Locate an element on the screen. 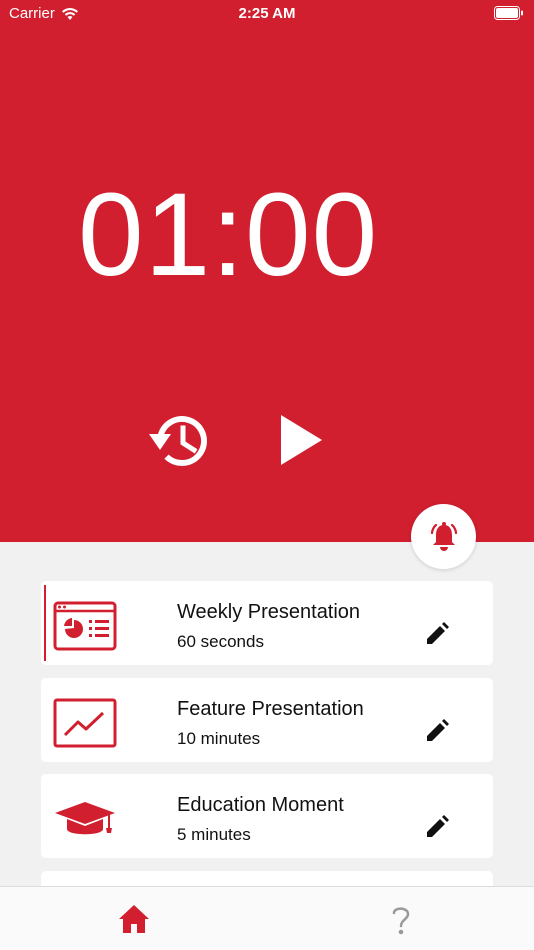 This screenshot has width=534, height=950. alarm-bell-icon is located at coordinates (443, 536).